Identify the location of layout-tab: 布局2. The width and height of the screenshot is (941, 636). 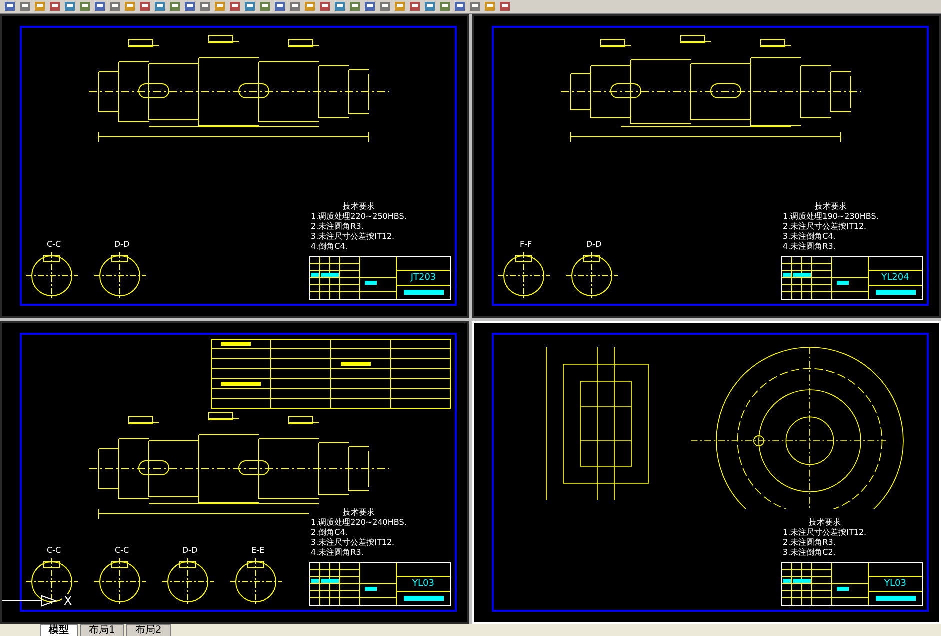
(148, 630).